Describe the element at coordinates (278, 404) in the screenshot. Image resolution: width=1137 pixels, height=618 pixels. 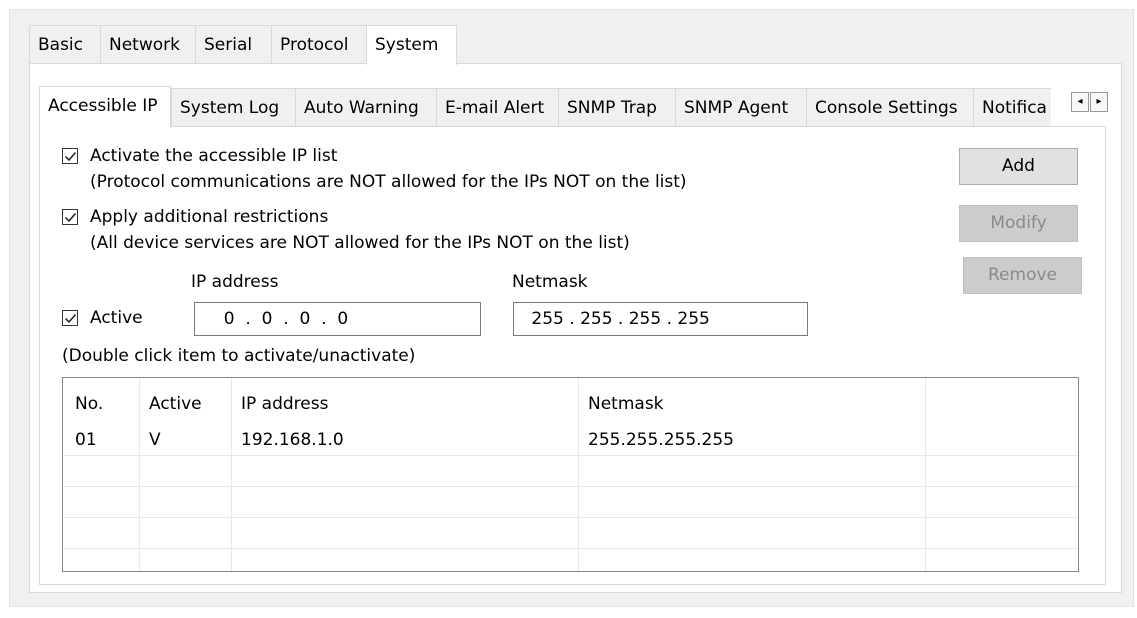
I see `column-header-ip-address: IP address` at that location.